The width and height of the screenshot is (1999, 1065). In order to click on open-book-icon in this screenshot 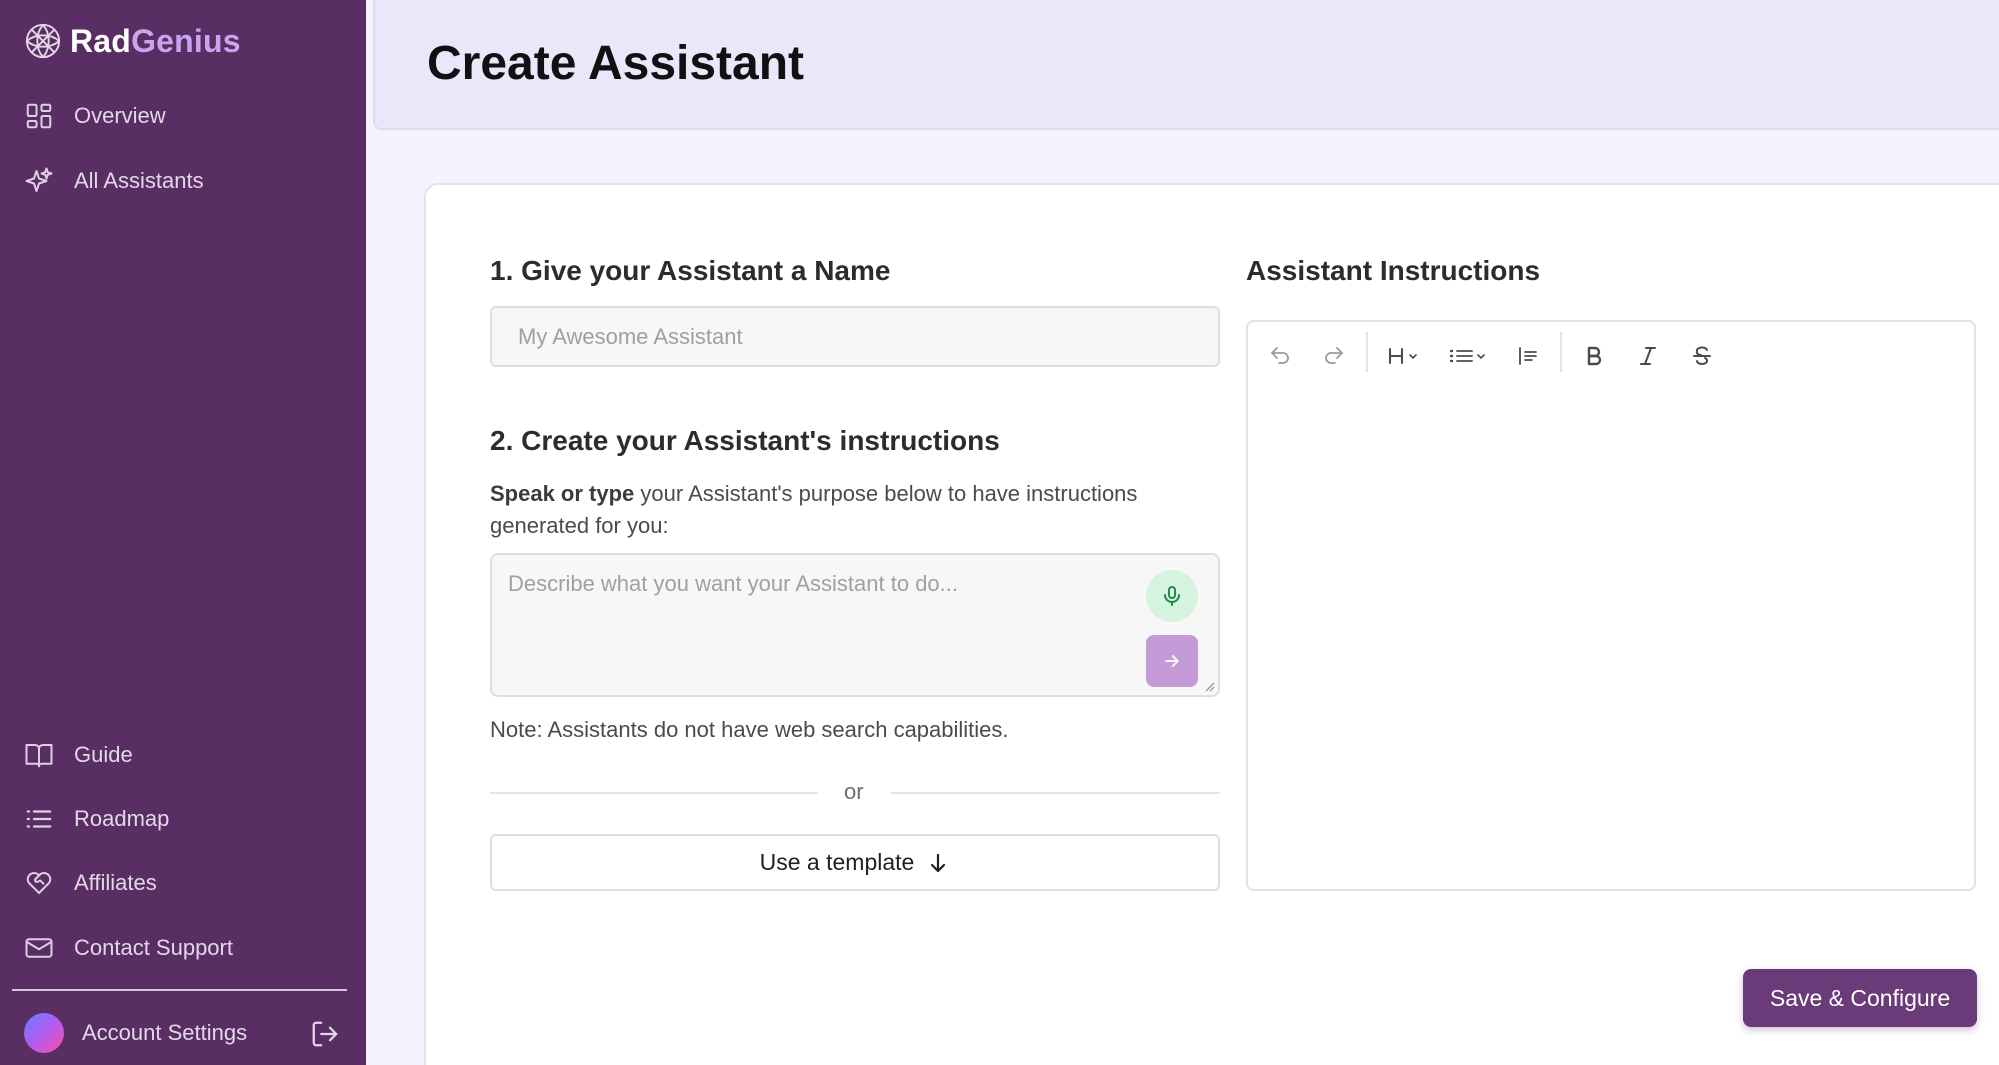, I will do `click(39, 756)`.